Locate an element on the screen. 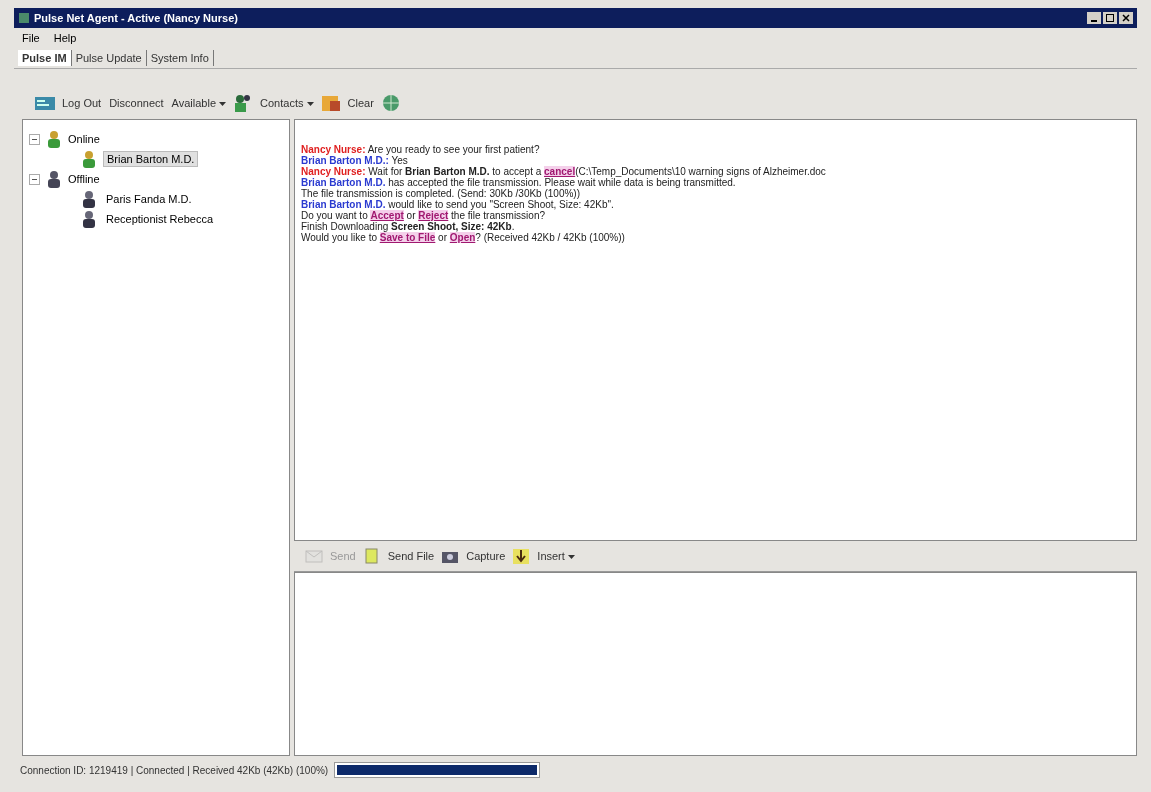  chat-message: Nancy Nurse: Are you ready to see your first patient? is located at coordinates (421, 149).